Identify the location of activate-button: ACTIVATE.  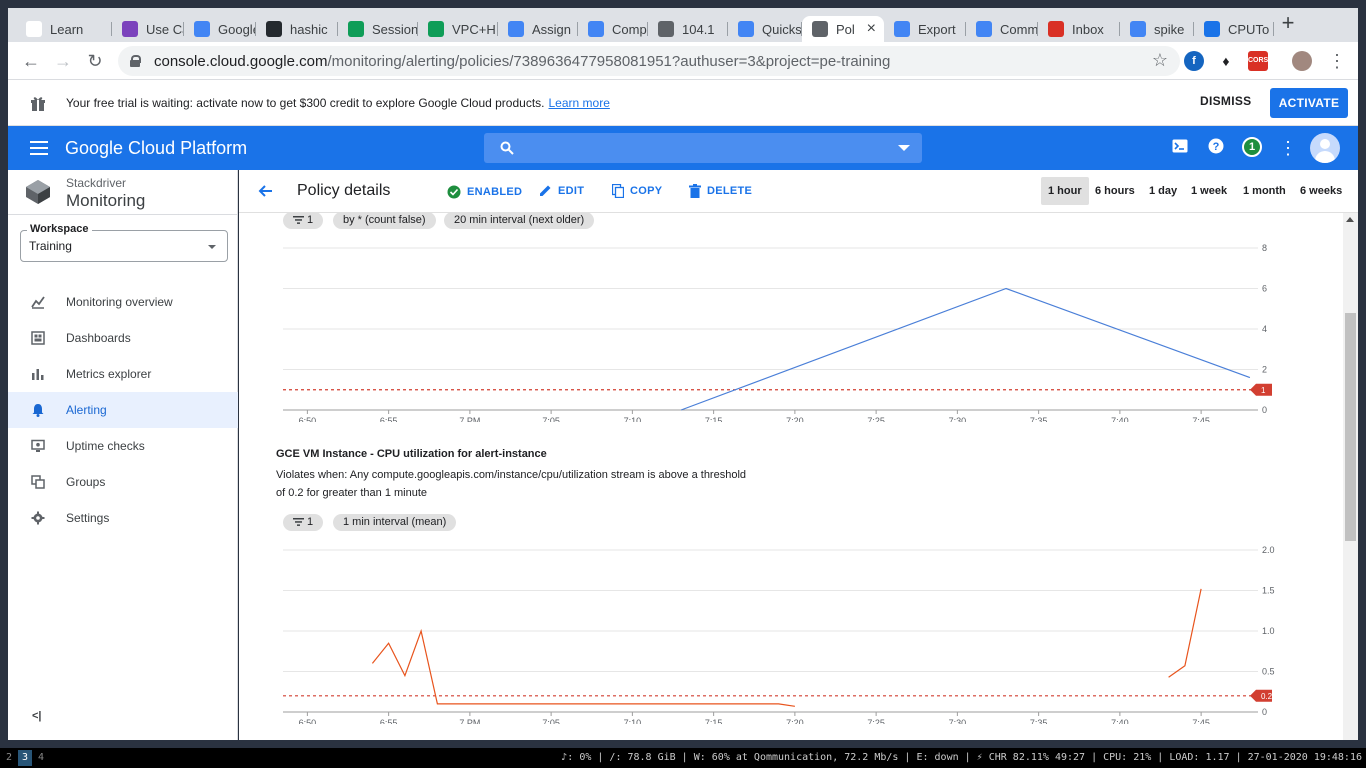
(1309, 103).